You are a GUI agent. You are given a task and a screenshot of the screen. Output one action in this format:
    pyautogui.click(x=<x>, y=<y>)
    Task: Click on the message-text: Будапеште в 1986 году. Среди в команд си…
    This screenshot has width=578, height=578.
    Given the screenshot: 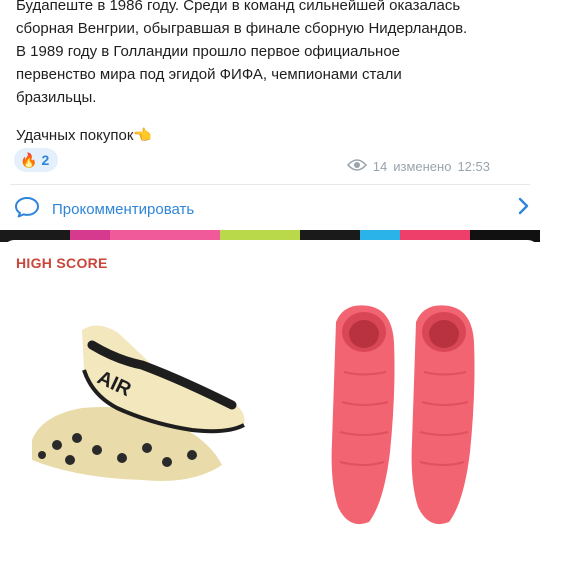 What is the action you would take?
    pyautogui.click(x=242, y=53)
    